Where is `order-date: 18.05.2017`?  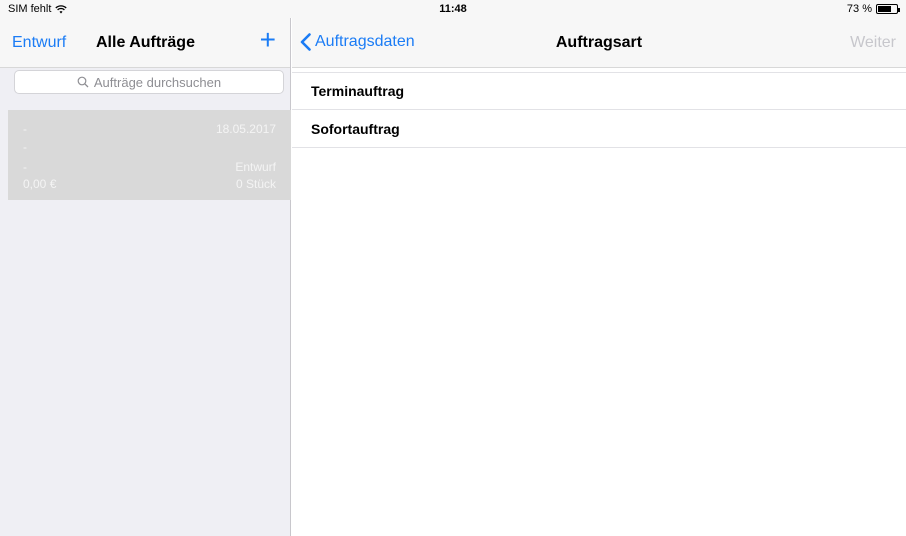 order-date: 18.05.2017 is located at coordinates (245, 129).